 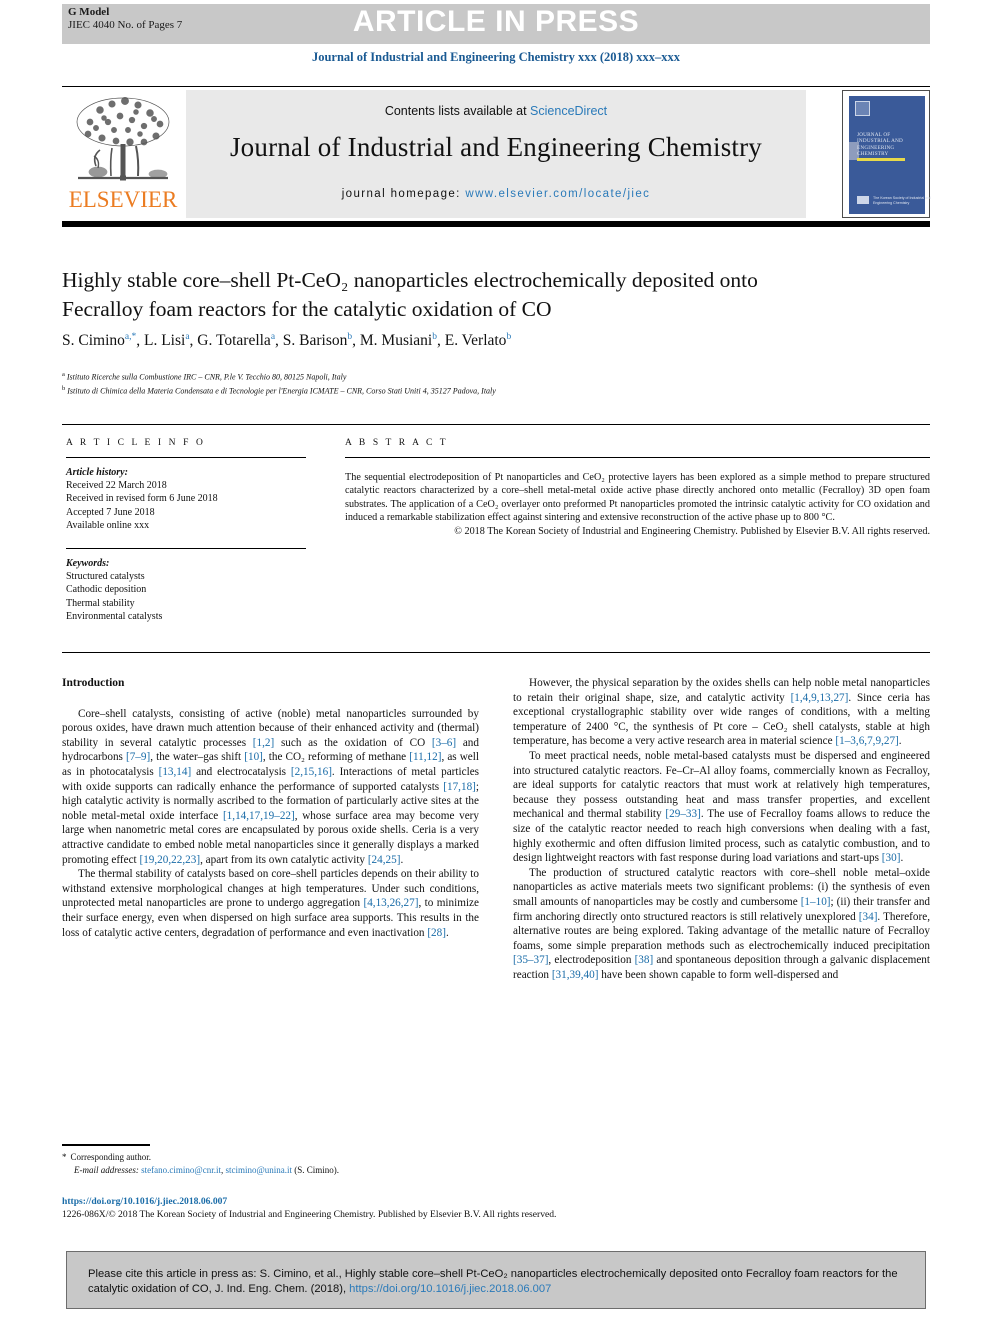 I want to click on keyword-item: Cathodic deposition, so click(x=106, y=590).